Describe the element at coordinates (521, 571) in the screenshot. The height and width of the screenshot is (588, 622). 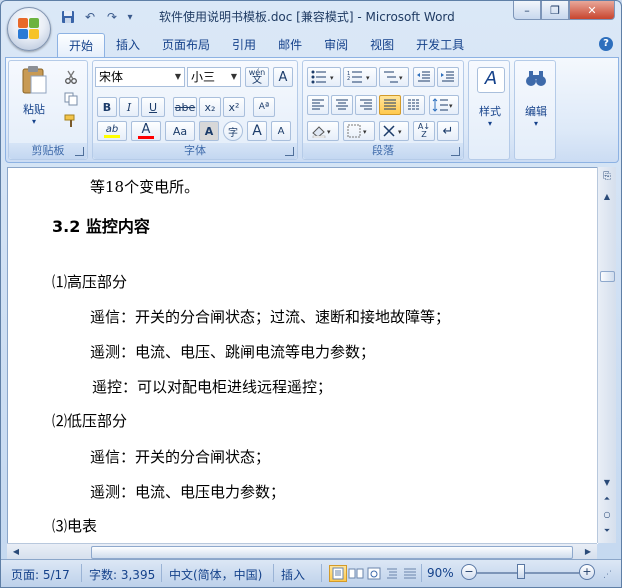
I see `zoom-slider-thumb` at that location.